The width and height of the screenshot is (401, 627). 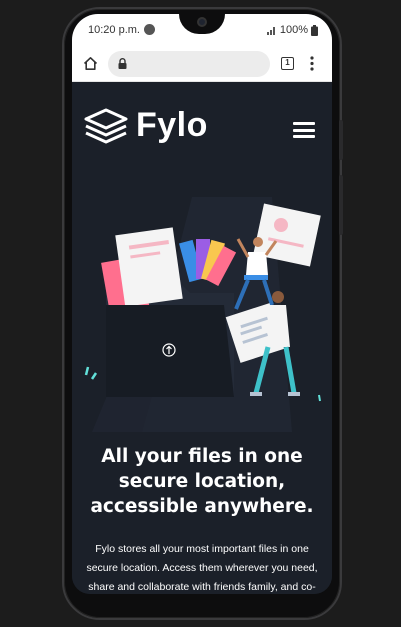 I want to click on logo-text: Fylo, so click(x=172, y=125).